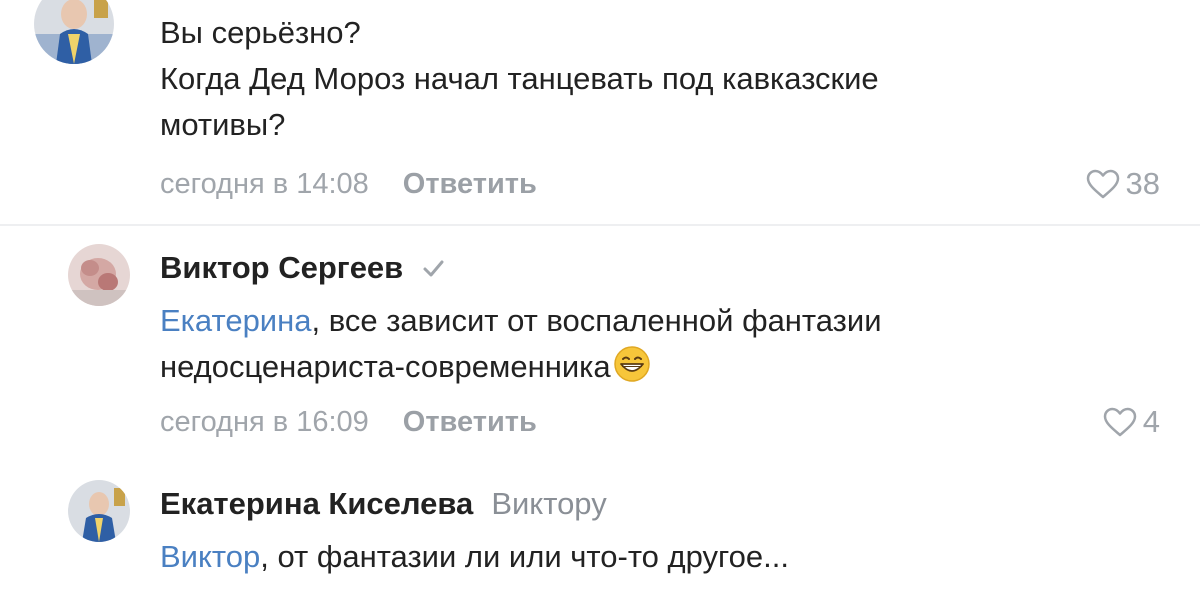  What do you see at coordinates (210, 556) in the screenshot?
I see `mention-link: Виктор` at bounding box center [210, 556].